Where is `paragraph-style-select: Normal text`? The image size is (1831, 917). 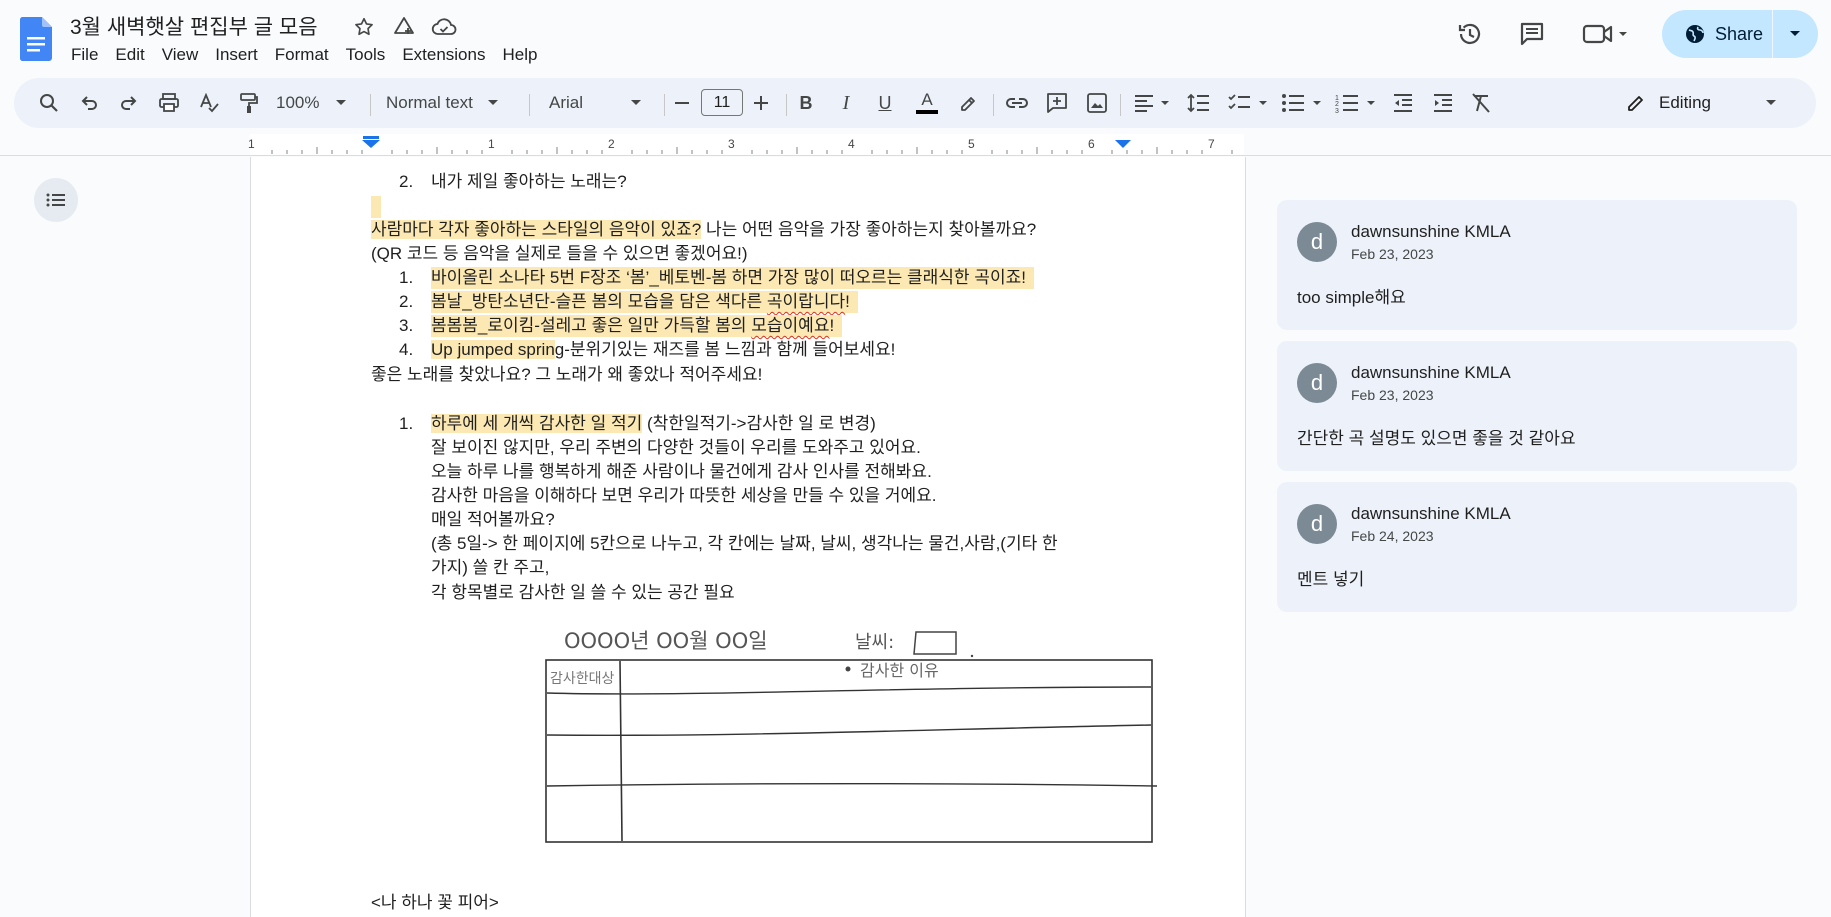
paragraph-style-select: Normal text is located at coordinates (451, 103).